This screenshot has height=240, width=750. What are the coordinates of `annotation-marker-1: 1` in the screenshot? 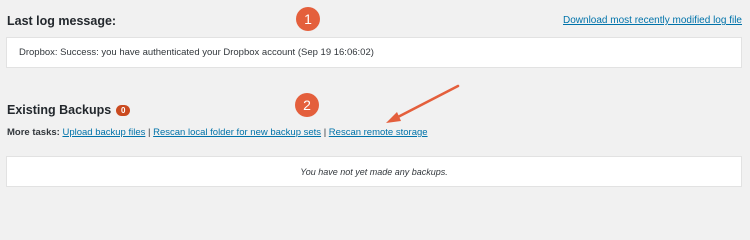 It's located at (308, 19).